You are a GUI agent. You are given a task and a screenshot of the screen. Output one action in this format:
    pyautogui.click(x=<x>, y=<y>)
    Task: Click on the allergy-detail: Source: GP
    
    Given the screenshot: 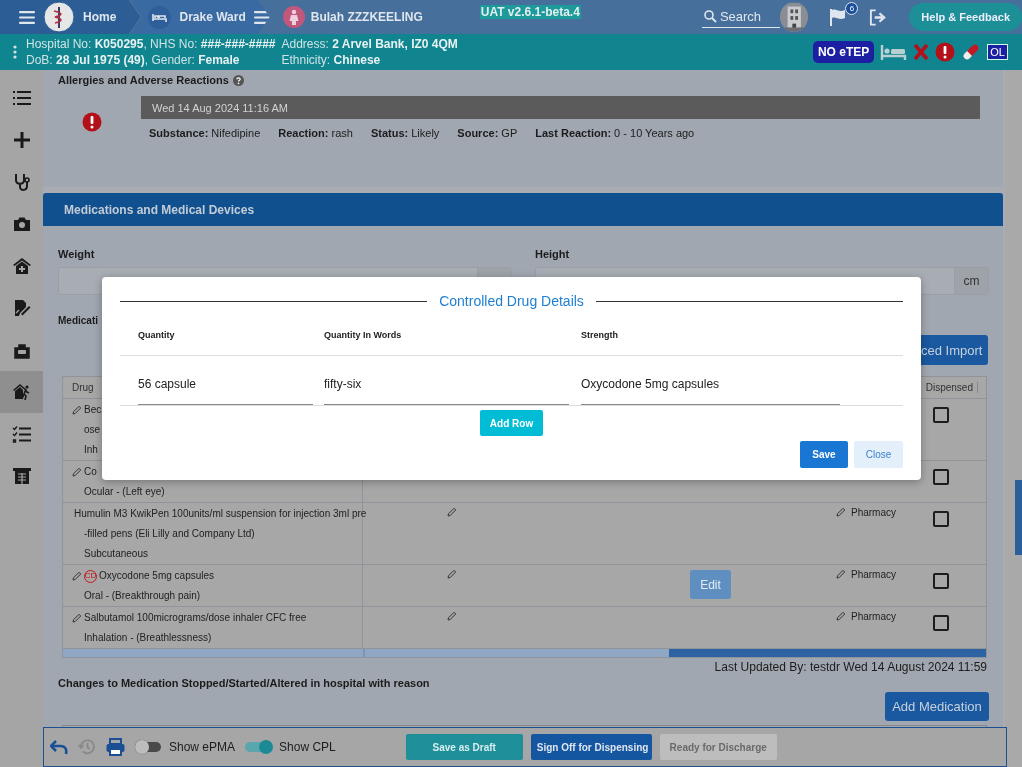 What is the action you would take?
    pyautogui.click(x=487, y=133)
    